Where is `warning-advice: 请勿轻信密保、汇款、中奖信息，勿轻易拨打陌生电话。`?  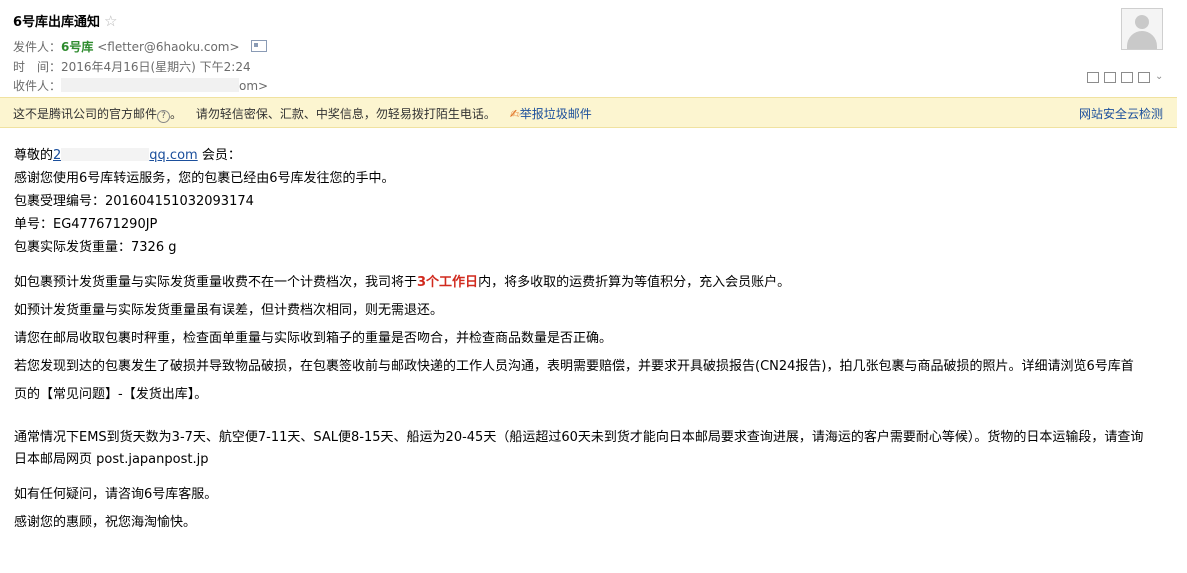 warning-advice: 请勿轻信密保、汇款、中奖信息，勿轻易拨打陌生电话。 is located at coordinates (345, 114).